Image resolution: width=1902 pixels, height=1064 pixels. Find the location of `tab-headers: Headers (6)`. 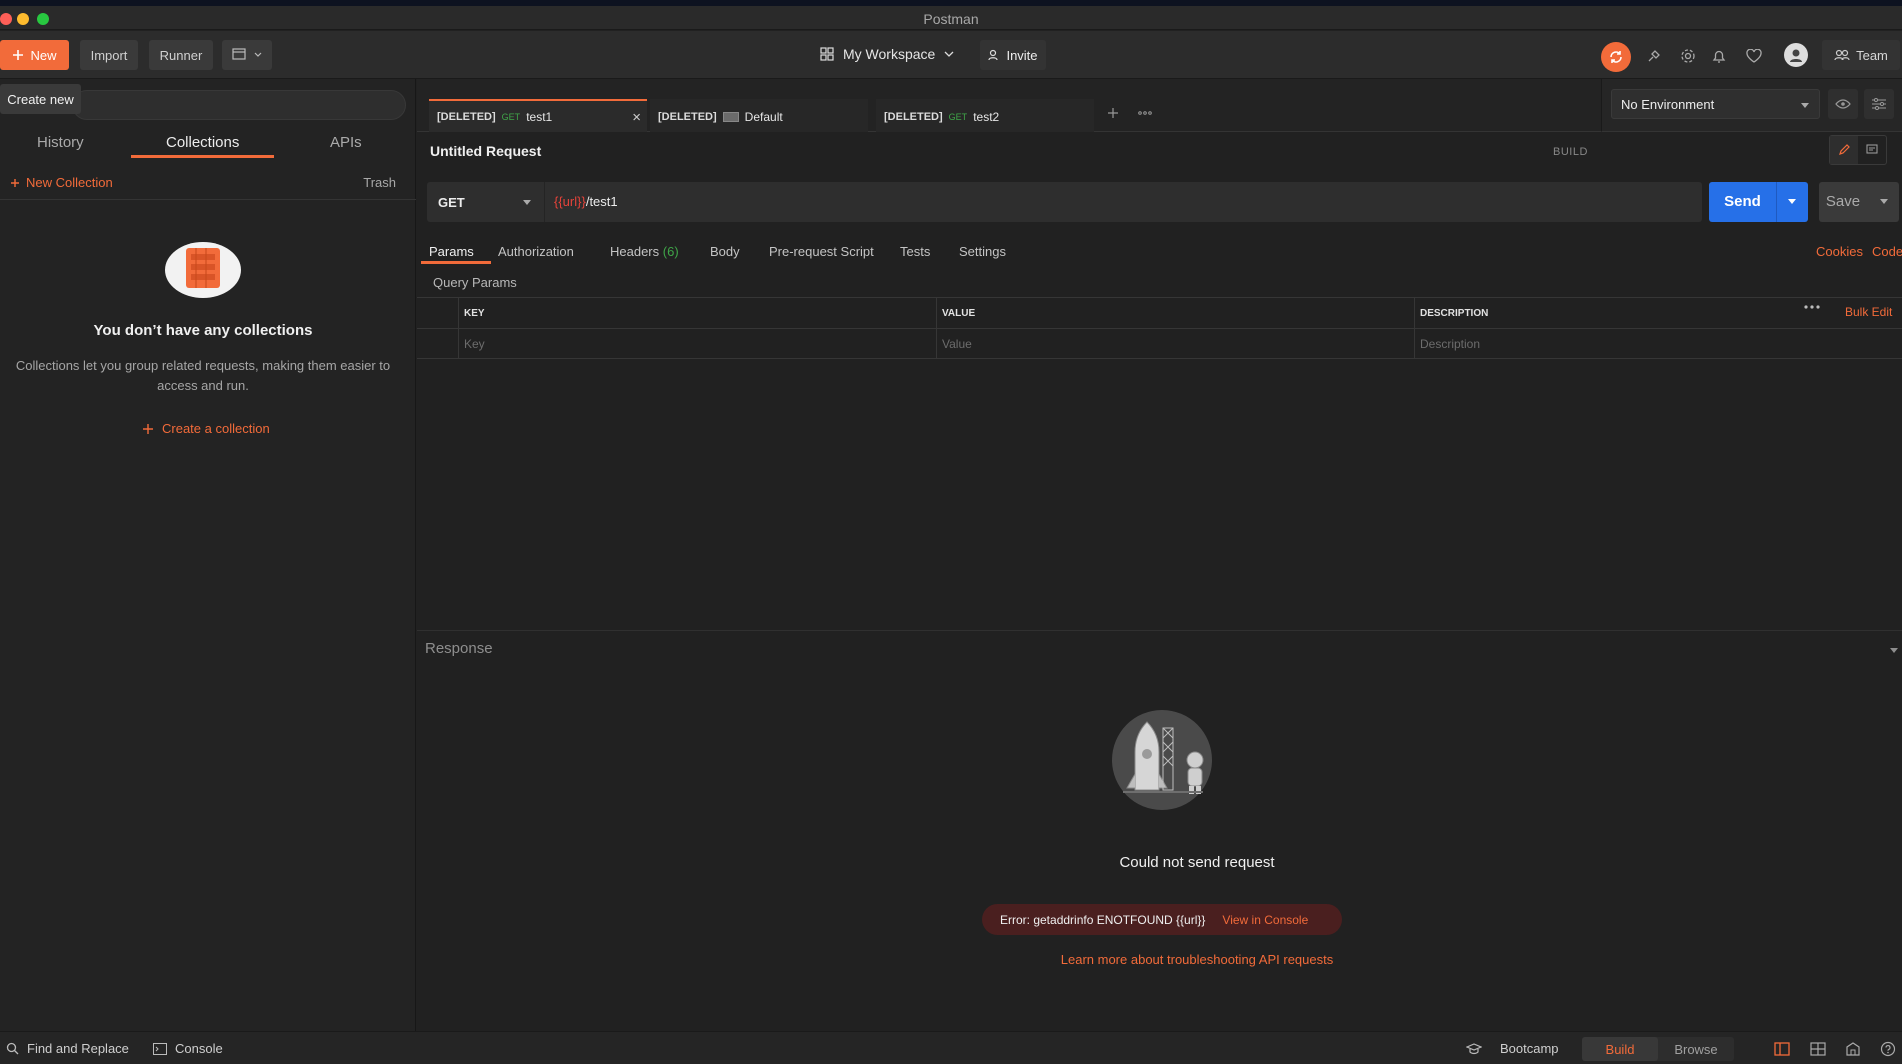

tab-headers: Headers (6) is located at coordinates (644, 251).